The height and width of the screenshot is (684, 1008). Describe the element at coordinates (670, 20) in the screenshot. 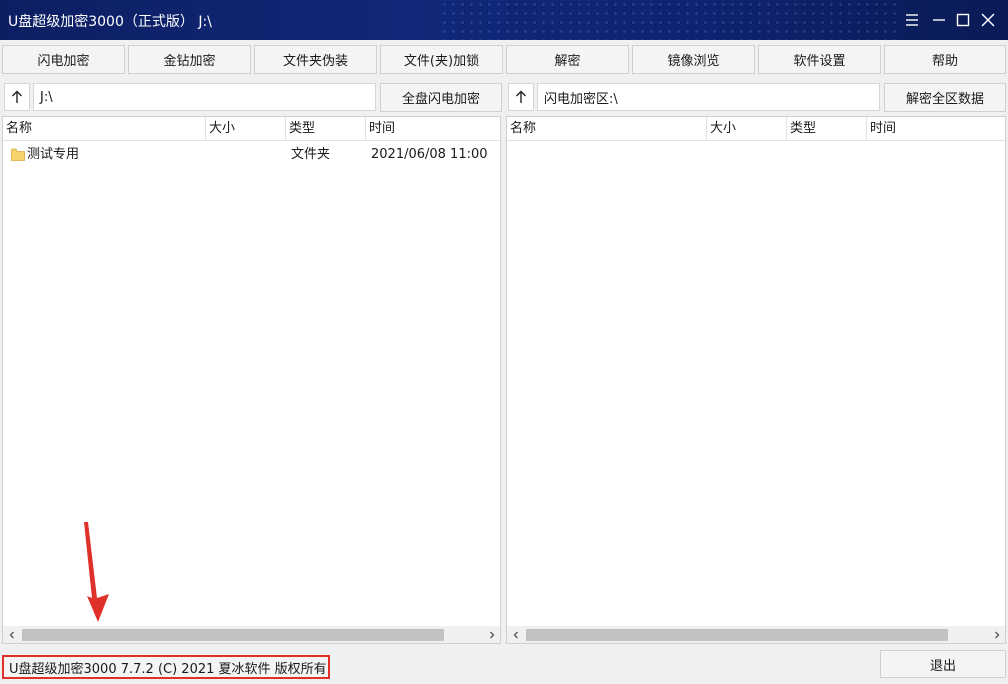

I see `title-bar-pattern` at that location.